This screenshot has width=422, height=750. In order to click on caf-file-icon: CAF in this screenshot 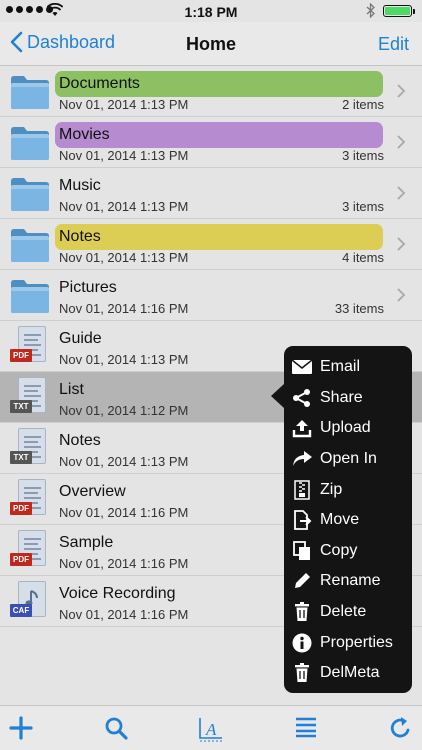, I will do `click(30, 602)`.